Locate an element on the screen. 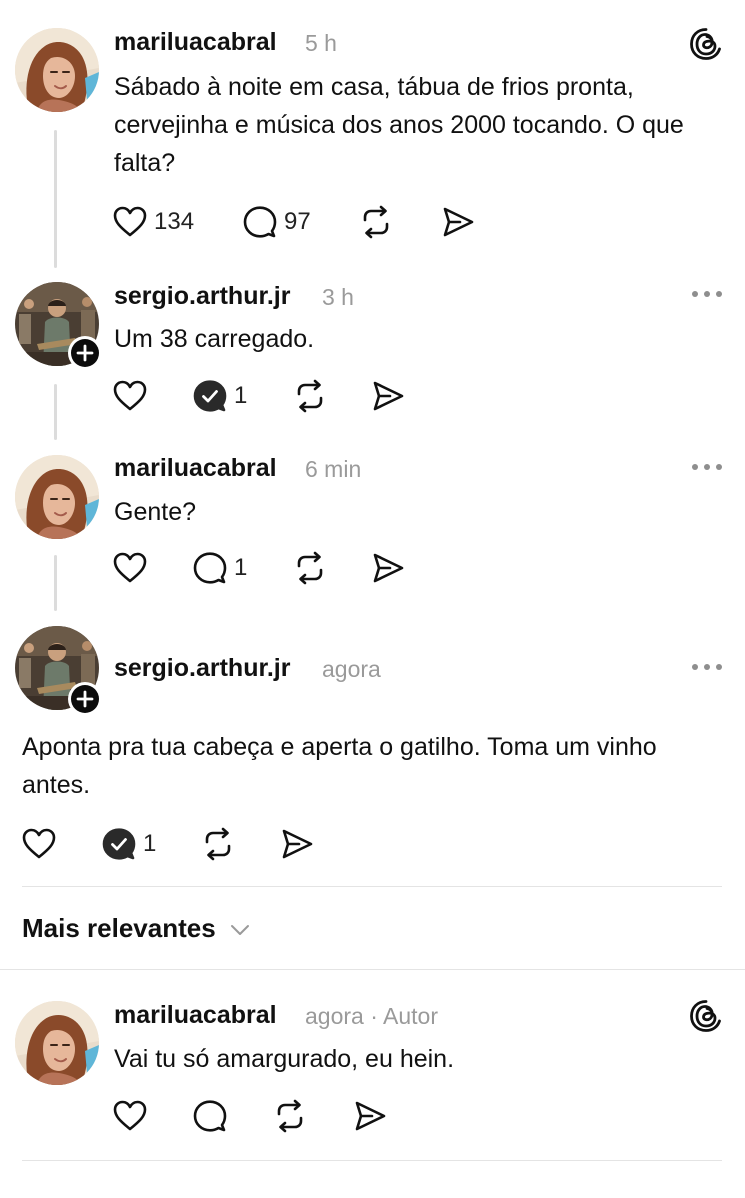 Image resolution: width=745 pixels, height=1198 pixels. reply-button is located at coordinates (210, 1116).